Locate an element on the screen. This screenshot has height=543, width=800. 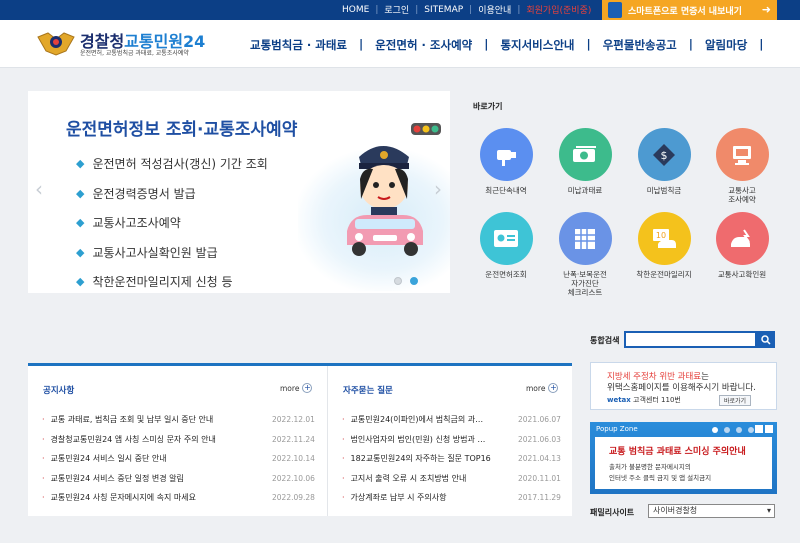
signup-link: 회원가입(준비중) is located at coordinates (558, 9).